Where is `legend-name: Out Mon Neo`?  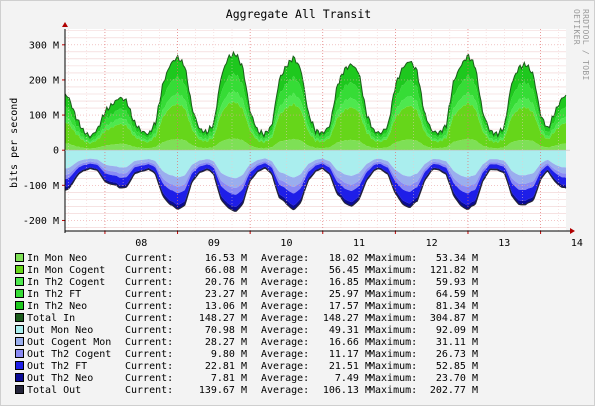 legend-name: Out Mon Neo is located at coordinates (60, 330).